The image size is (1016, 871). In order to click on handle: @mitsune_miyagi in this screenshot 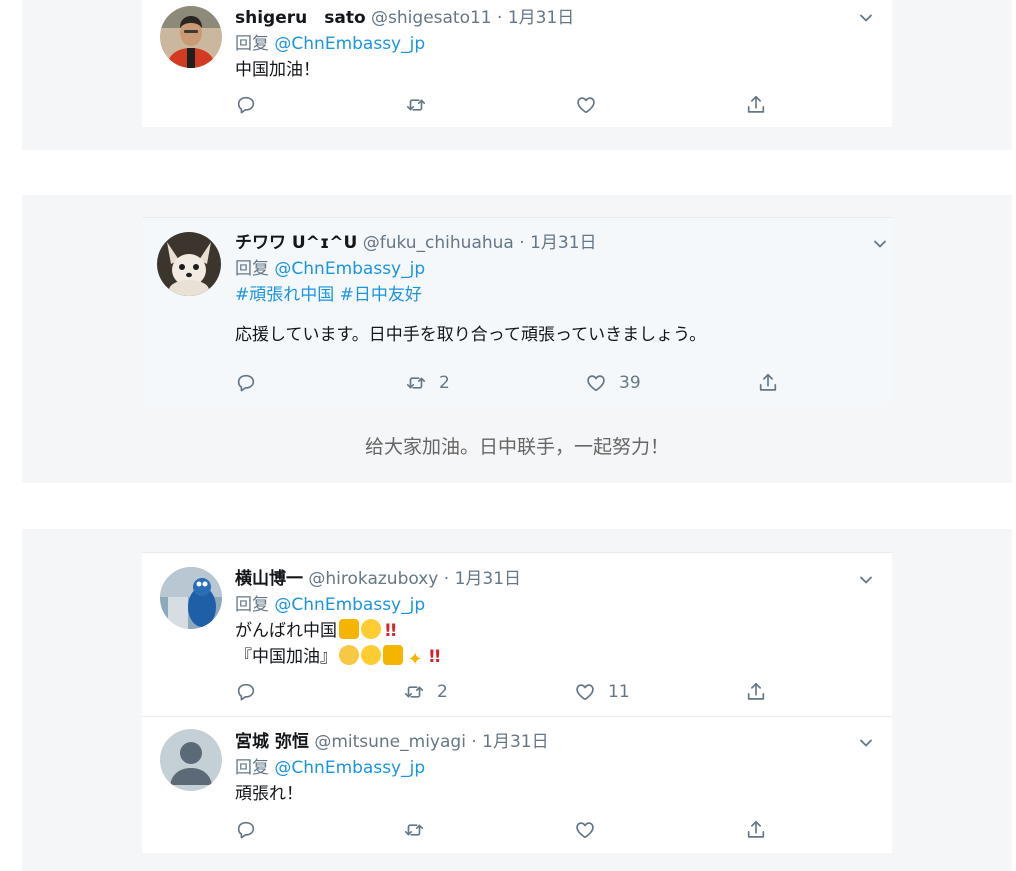, I will do `click(390, 742)`.